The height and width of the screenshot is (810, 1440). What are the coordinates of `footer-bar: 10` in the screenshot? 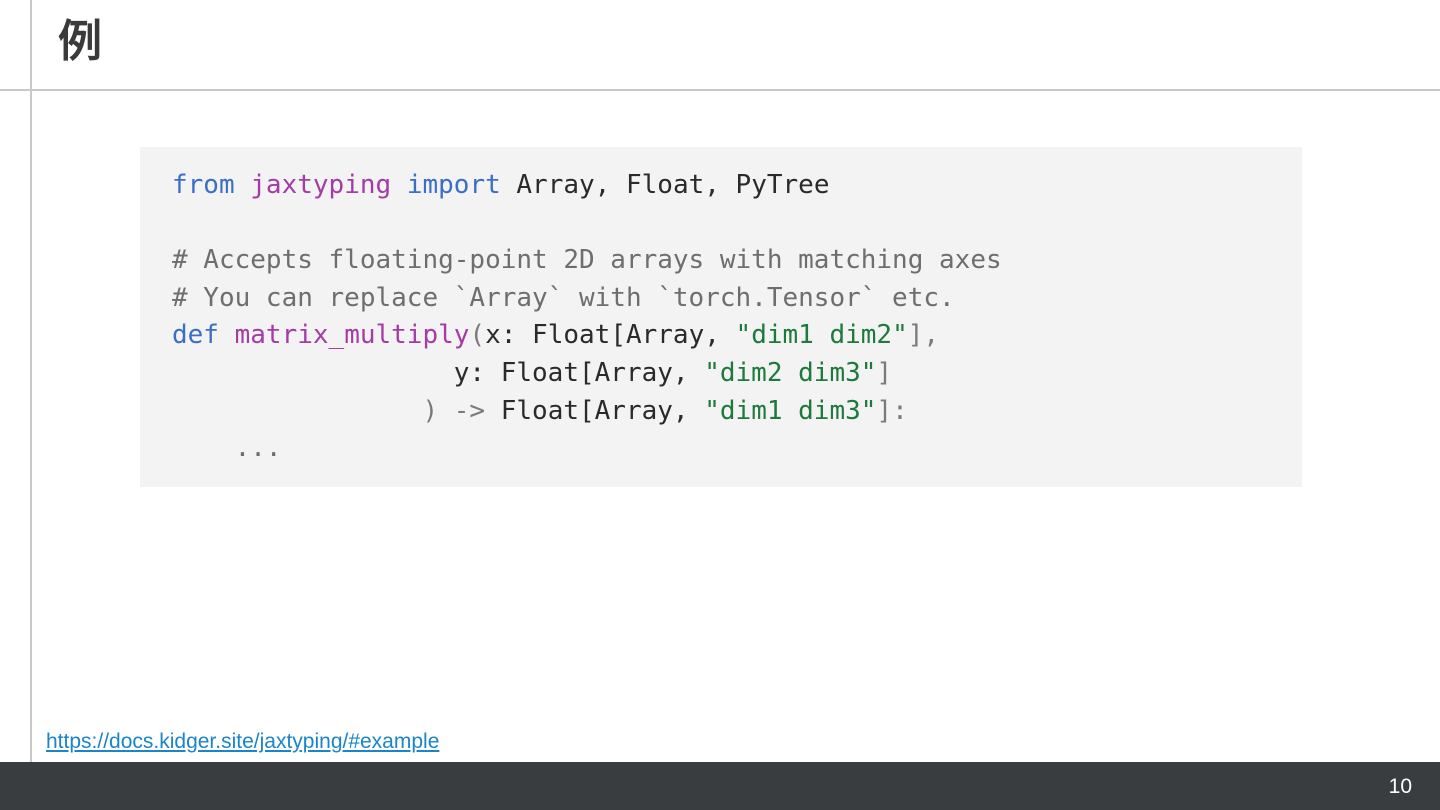 It's located at (720, 786).